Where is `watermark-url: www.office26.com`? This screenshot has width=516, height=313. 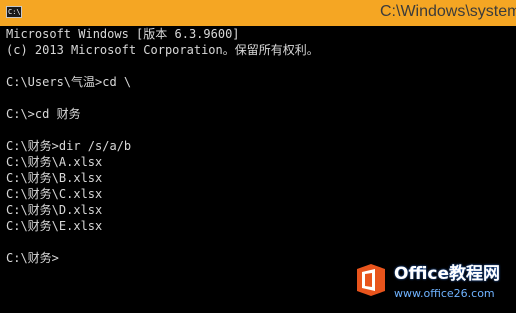
watermark-url: www.office26.com is located at coordinates (444, 293).